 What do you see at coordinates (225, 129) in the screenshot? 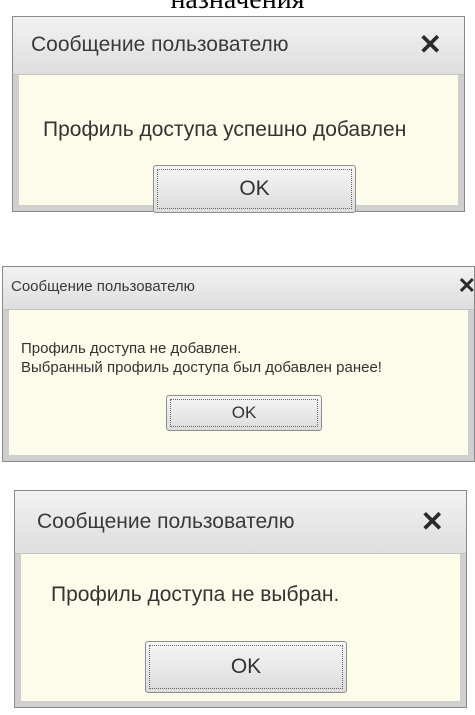
I see `dialog-message: Профиль доступа успешно добавлен` at bounding box center [225, 129].